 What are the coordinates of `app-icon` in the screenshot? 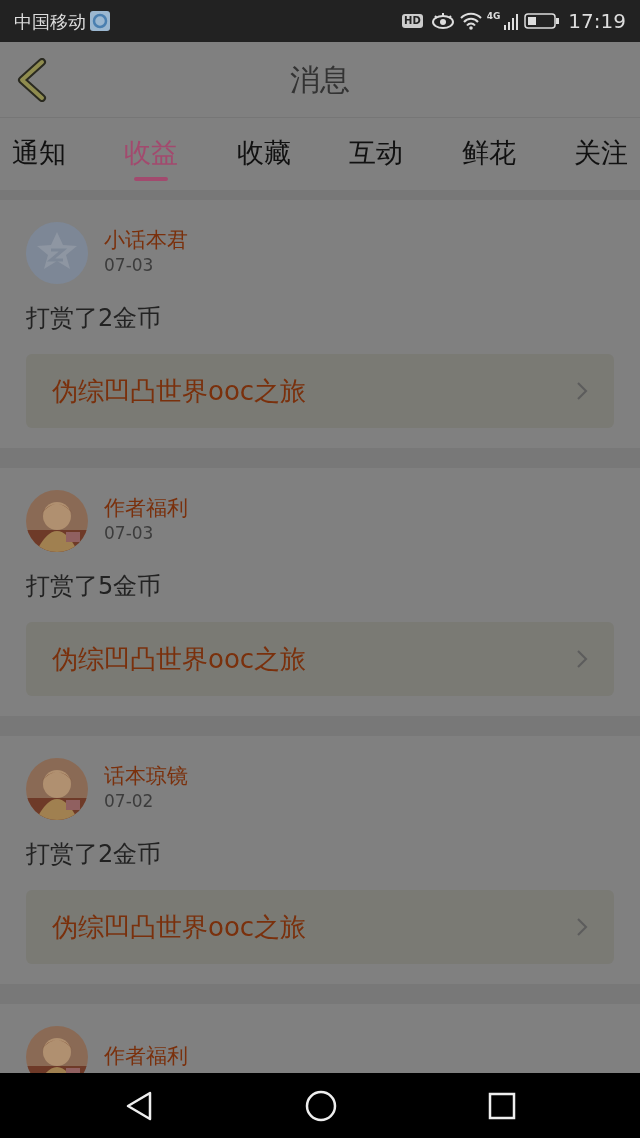 It's located at (100, 21).